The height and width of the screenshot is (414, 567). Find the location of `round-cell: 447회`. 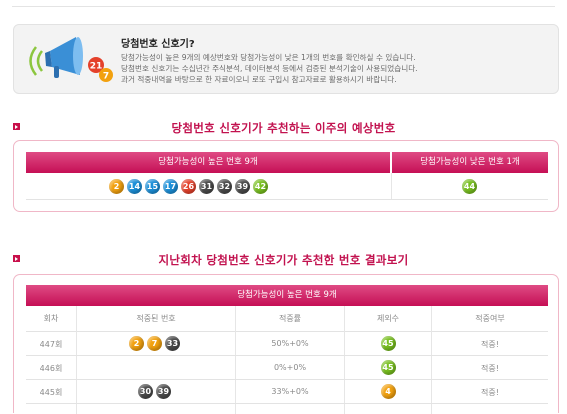

round-cell: 447회 is located at coordinates (51, 344).